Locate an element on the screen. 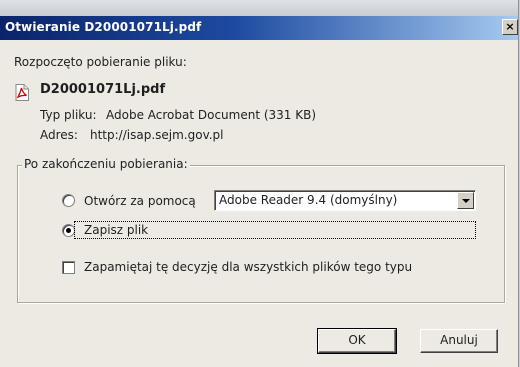  close-icon: × is located at coordinates (510, 26).